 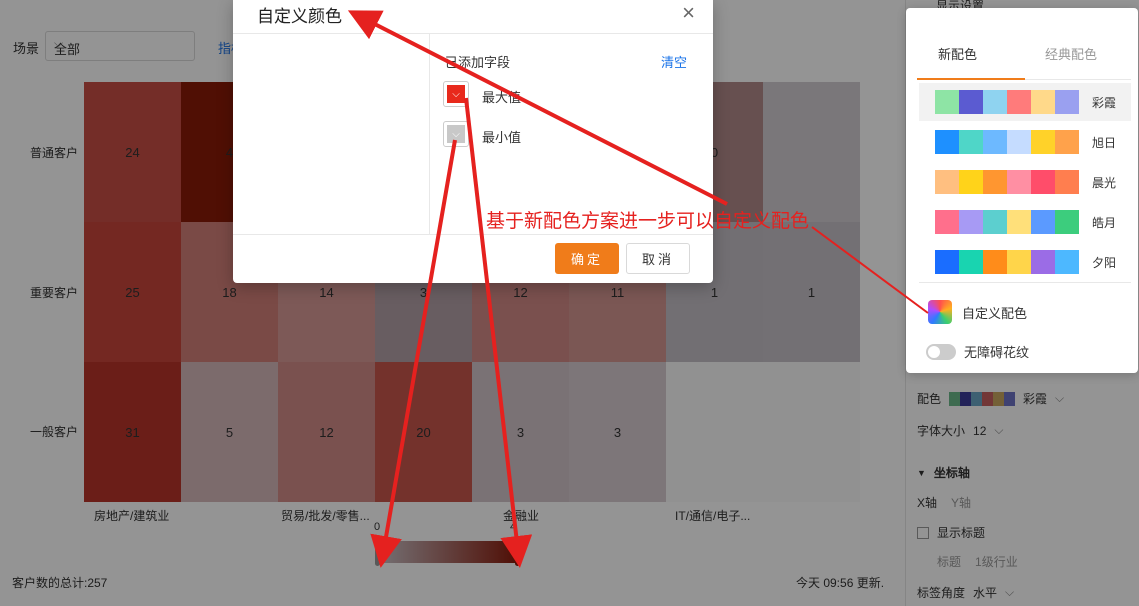 What do you see at coordinates (870, 270) in the screenshot?
I see `arrow-from-custom-option` at bounding box center [870, 270].